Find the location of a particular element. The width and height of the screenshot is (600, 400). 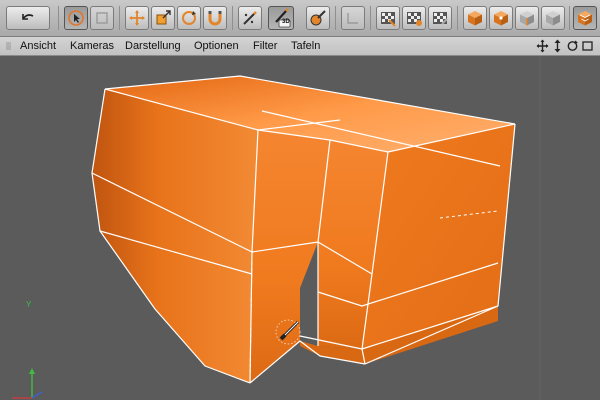

model-mode-button is located at coordinates (475, 18).